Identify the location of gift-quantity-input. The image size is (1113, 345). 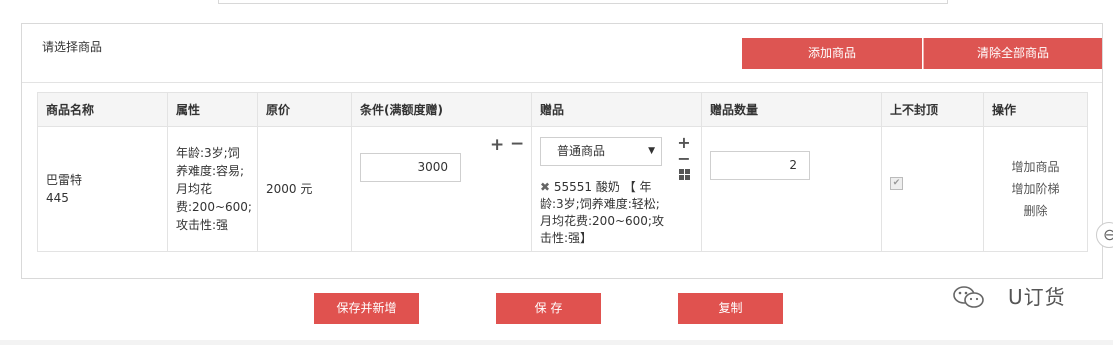
(760, 165).